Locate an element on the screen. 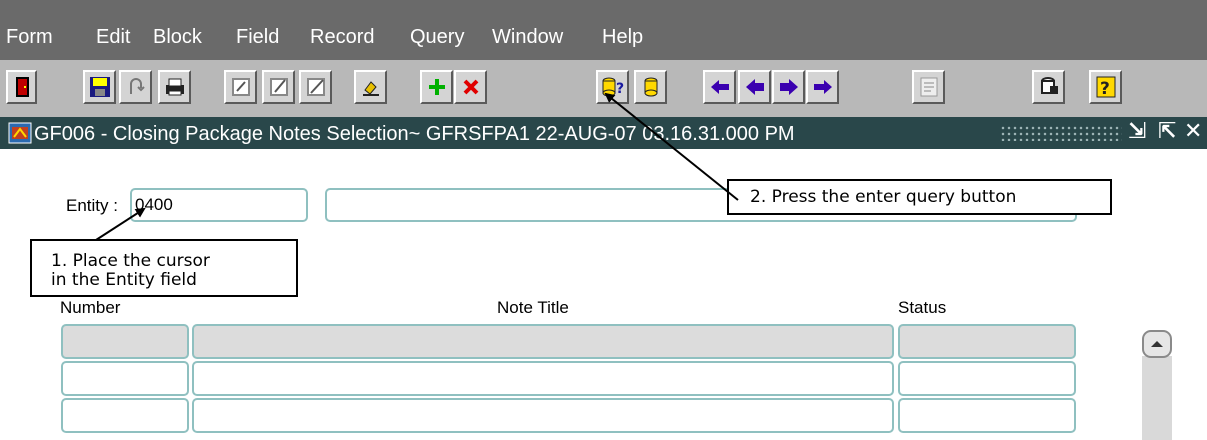 The image size is (1207, 440). menu-record: Record is located at coordinates (342, 37).